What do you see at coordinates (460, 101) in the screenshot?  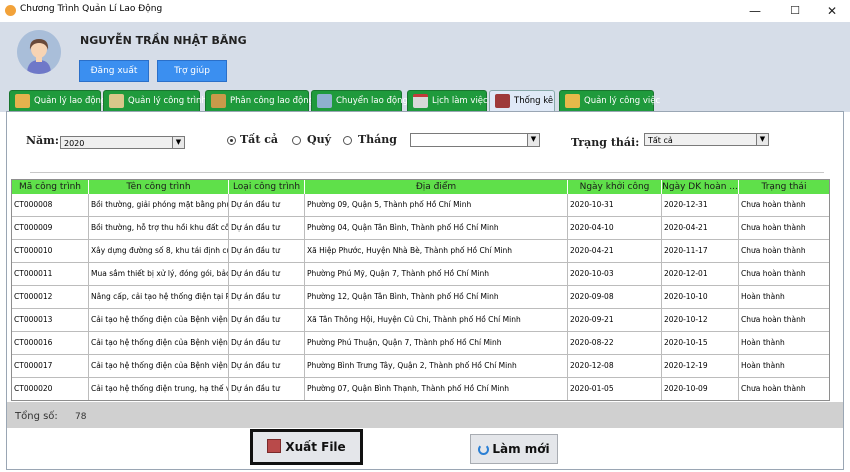 I see `tab-label: Lịch làm việc` at bounding box center [460, 101].